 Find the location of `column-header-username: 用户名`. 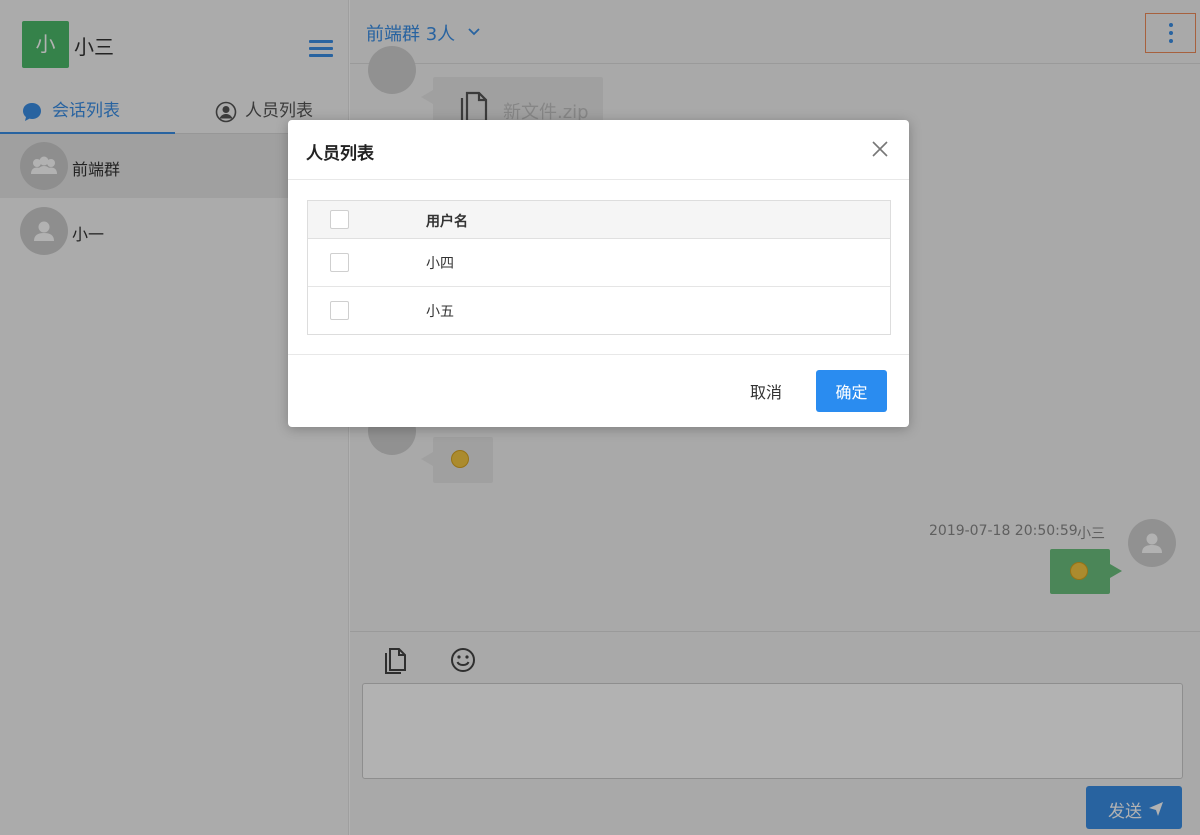

column-header-username: 用户名 is located at coordinates (447, 222).